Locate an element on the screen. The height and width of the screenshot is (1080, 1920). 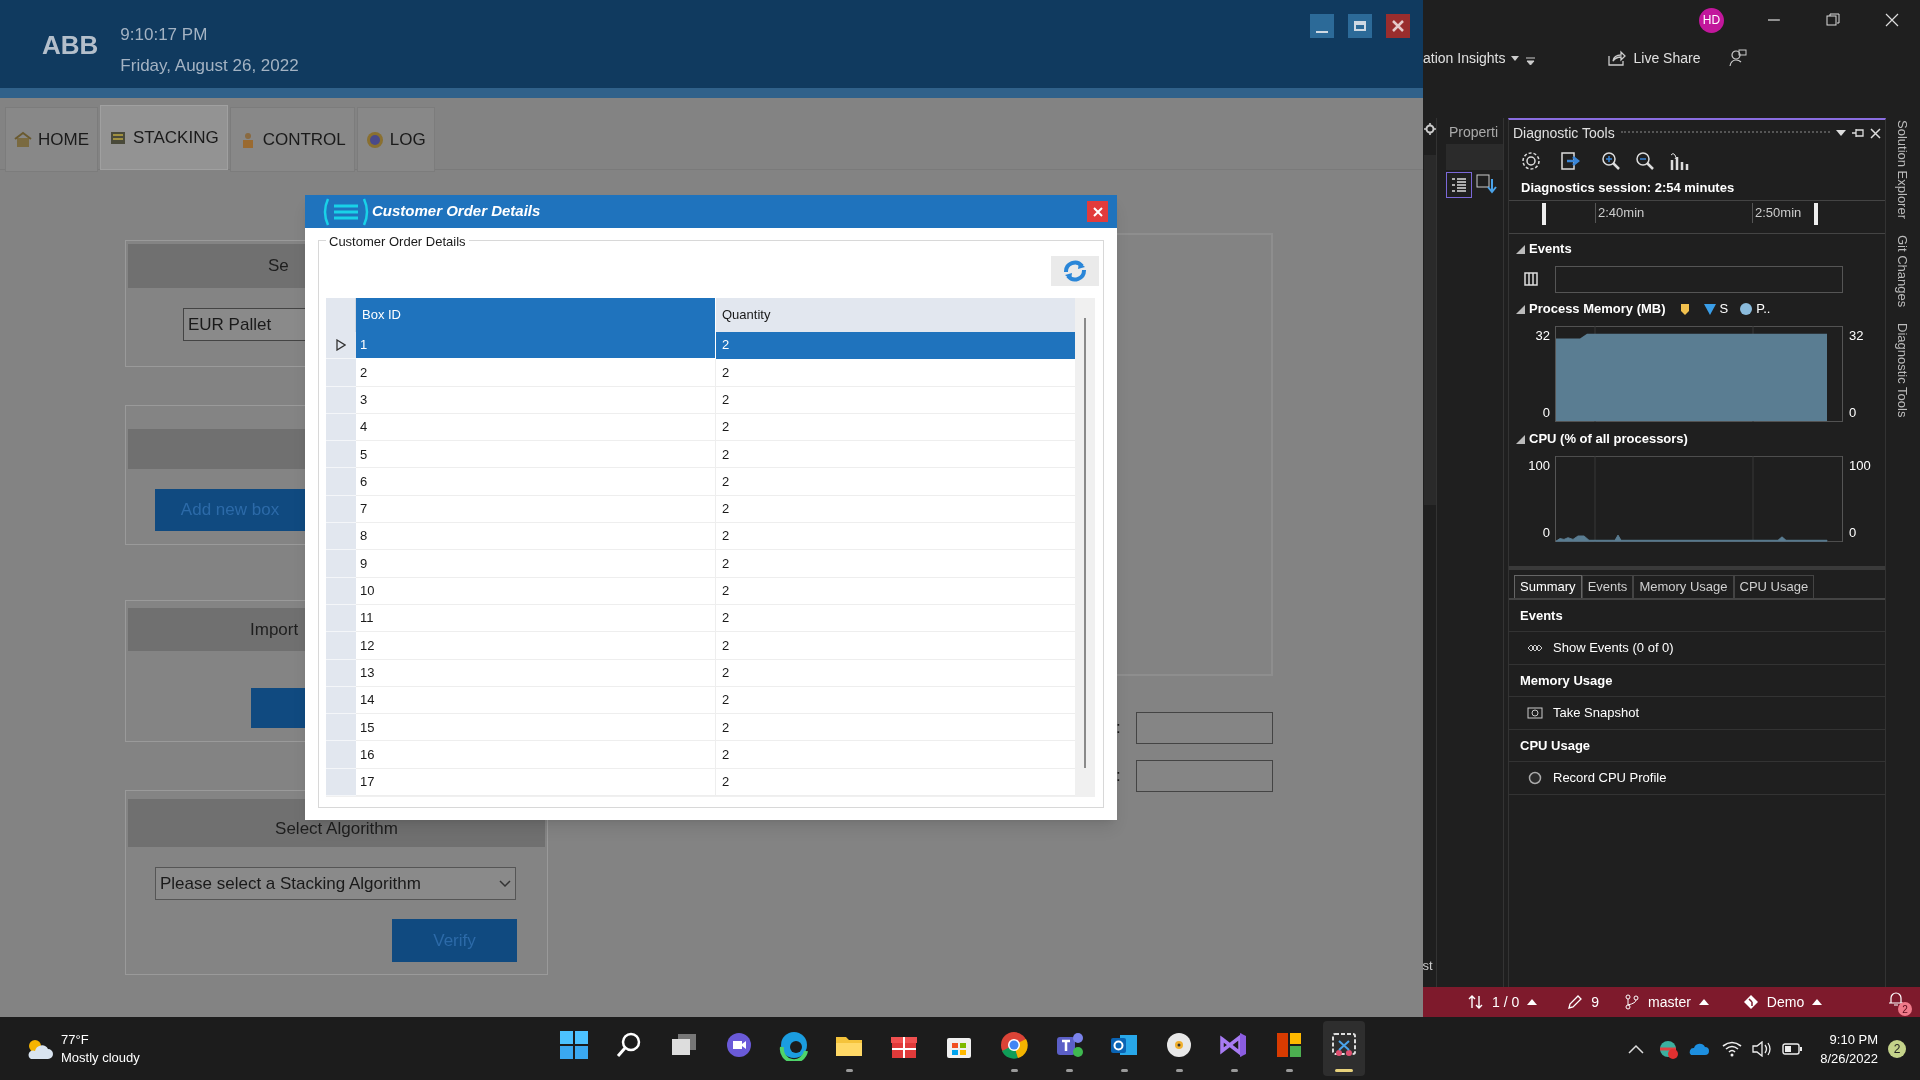
table-row: 5 2 is located at coordinates (700, 455).